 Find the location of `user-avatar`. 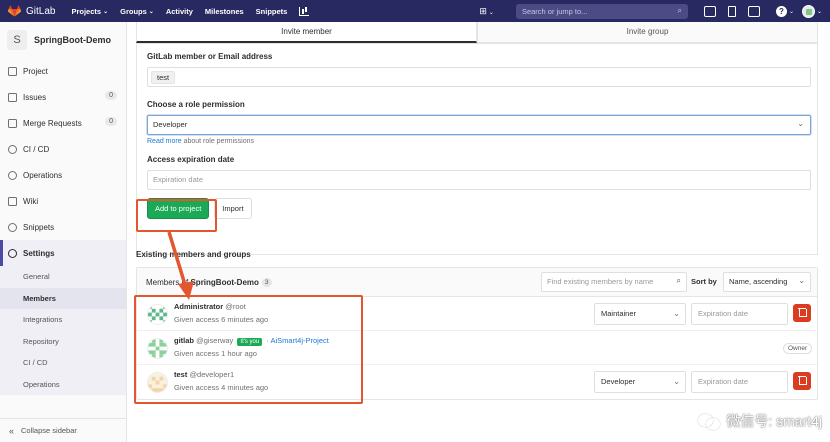

user-avatar is located at coordinates (808, 11).